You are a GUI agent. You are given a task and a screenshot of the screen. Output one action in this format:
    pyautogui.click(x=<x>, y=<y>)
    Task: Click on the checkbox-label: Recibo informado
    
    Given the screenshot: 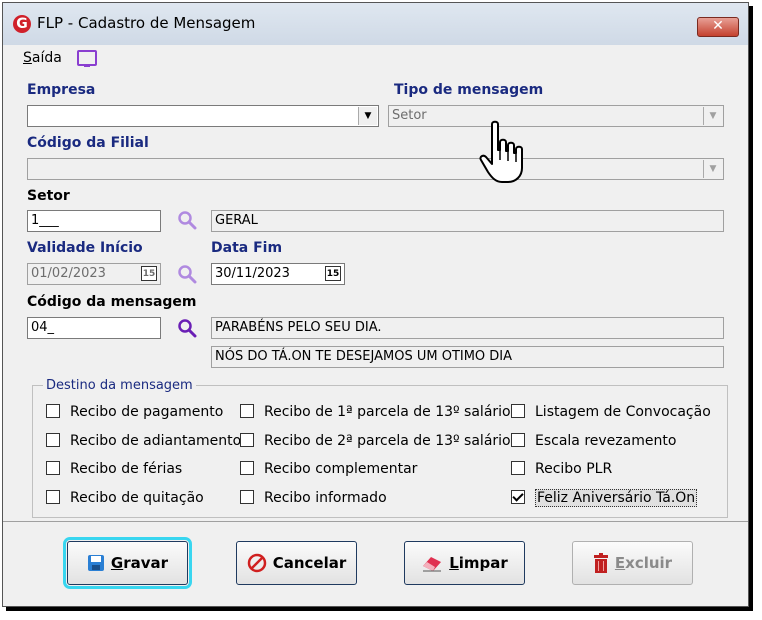 What is the action you would take?
    pyautogui.click(x=325, y=498)
    